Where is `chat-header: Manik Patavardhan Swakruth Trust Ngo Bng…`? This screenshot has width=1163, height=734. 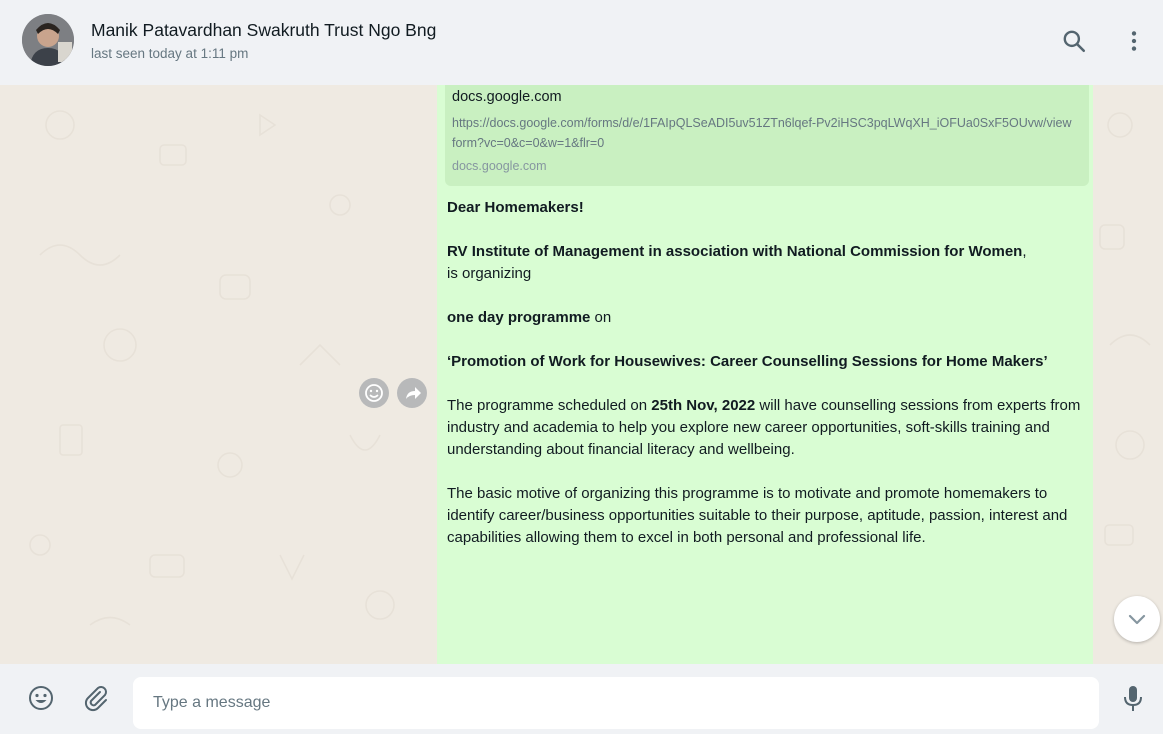
chat-header: Manik Patavardhan Swakruth Trust Ngo Bng… is located at coordinates (581, 42).